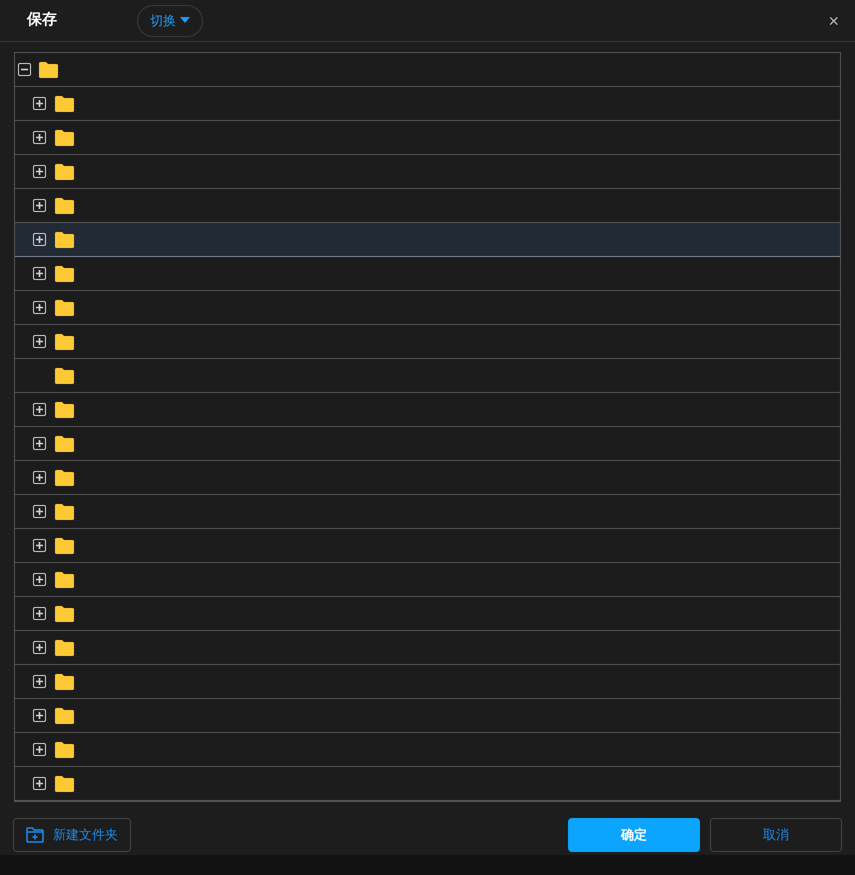  Describe the element at coordinates (634, 835) in the screenshot. I see `ok-button: 确定` at that location.